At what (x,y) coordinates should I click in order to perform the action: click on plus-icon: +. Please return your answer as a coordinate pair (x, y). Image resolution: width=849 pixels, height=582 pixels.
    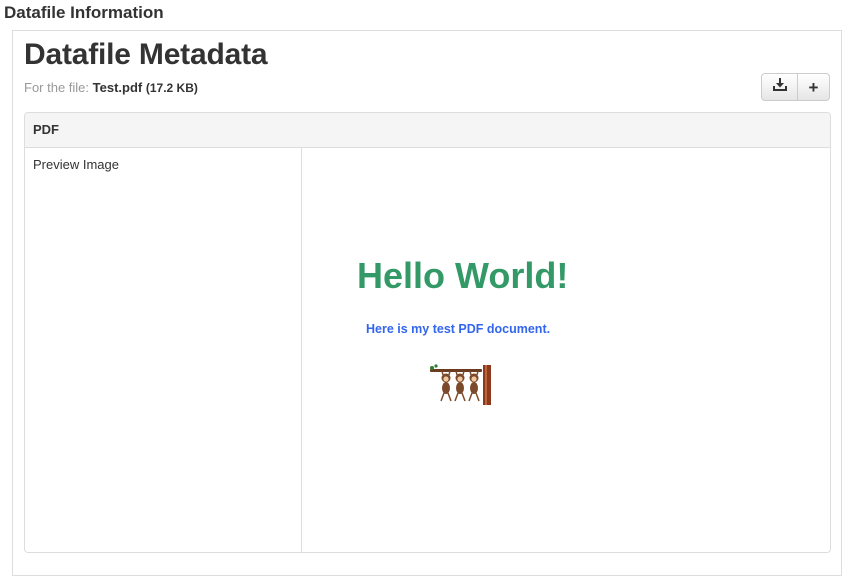
    Looking at the image, I should click on (813, 87).